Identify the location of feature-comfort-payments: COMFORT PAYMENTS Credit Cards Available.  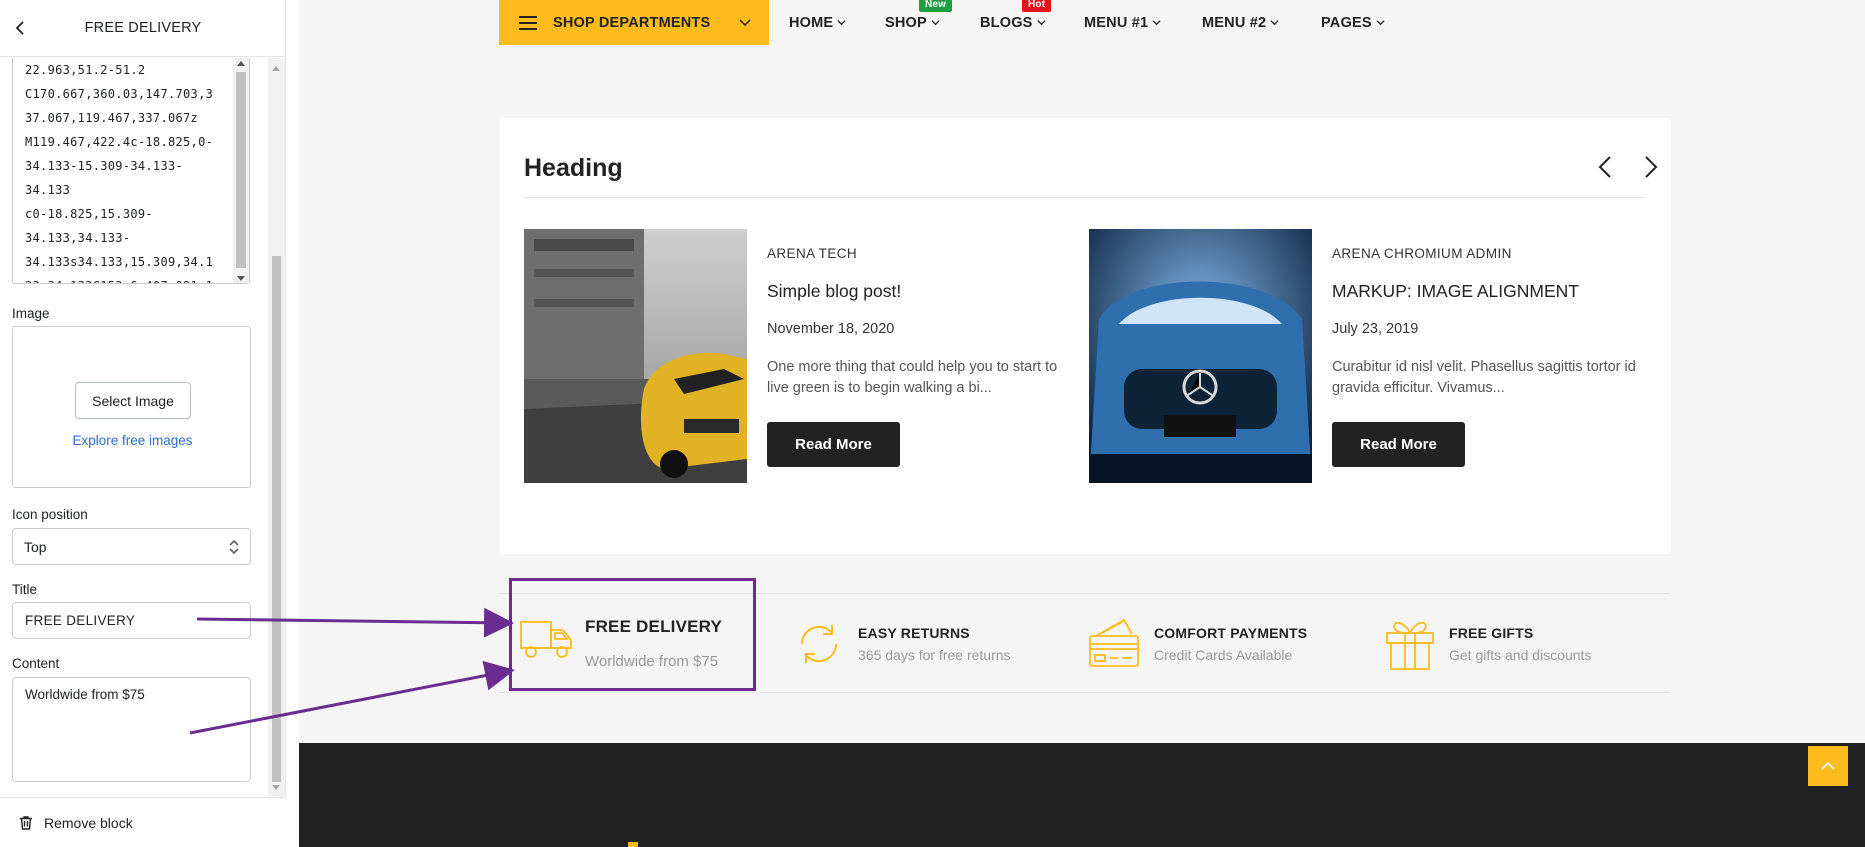
(1218, 644).